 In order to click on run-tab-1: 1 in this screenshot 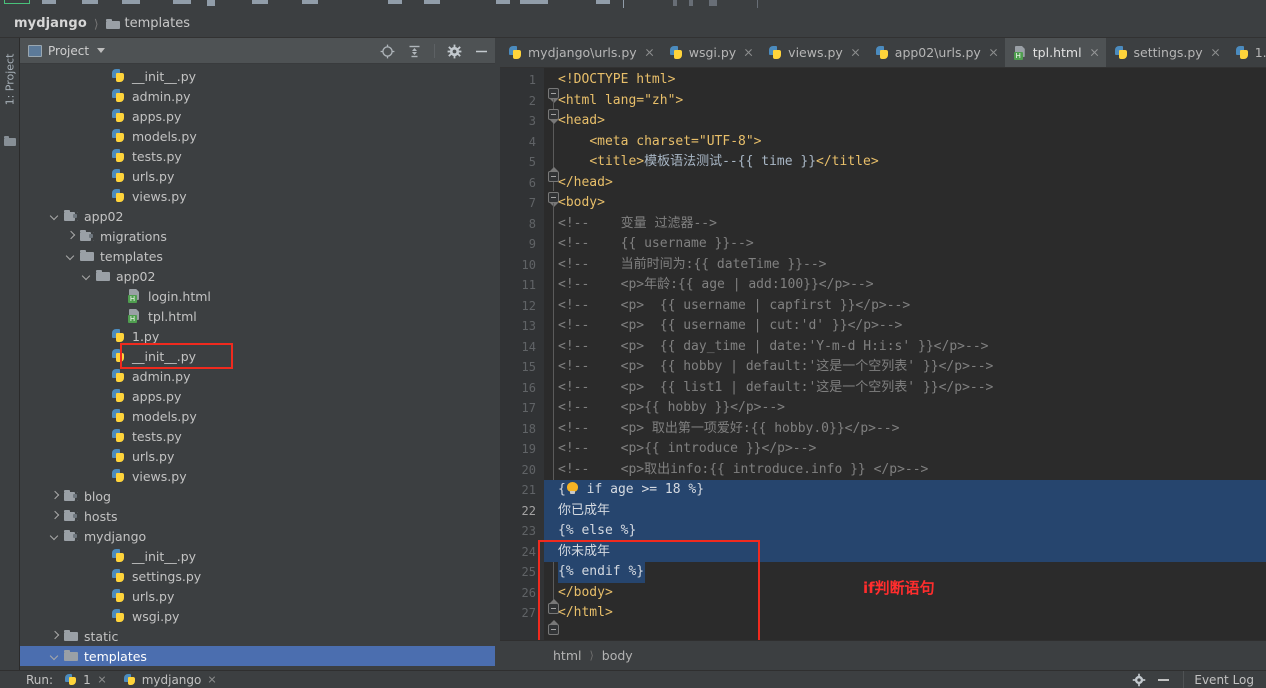, I will do `click(85, 680)`.